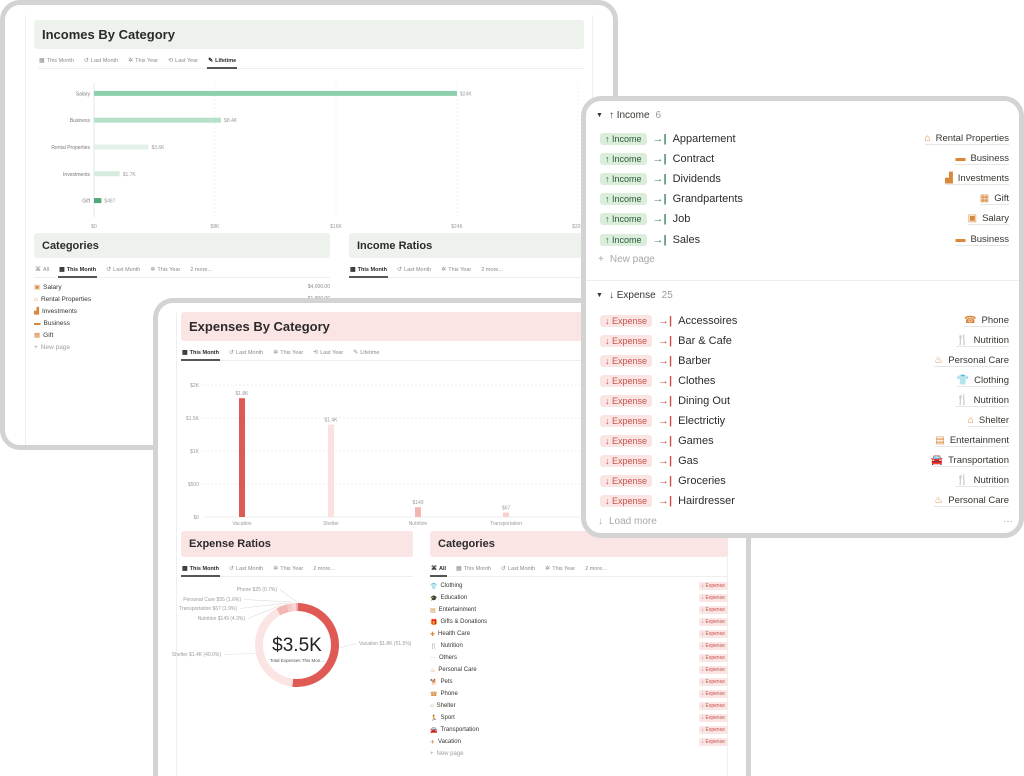 This screenshot has width=1024, height=776. I want to click on tab-icon: ▦, so click(62, 270).